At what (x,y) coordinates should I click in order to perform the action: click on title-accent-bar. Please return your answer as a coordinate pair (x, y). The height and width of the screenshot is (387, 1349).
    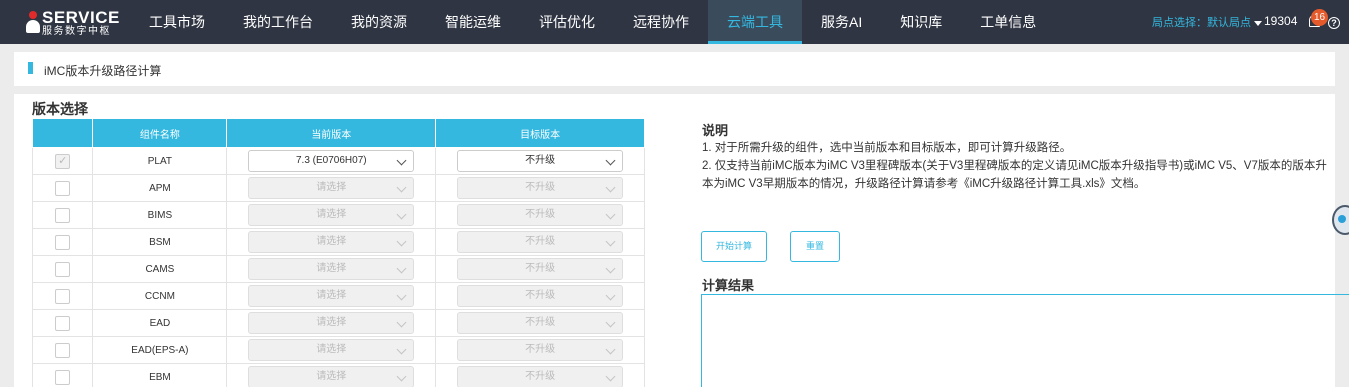
    Looking at the image, I should click on (30, 68).